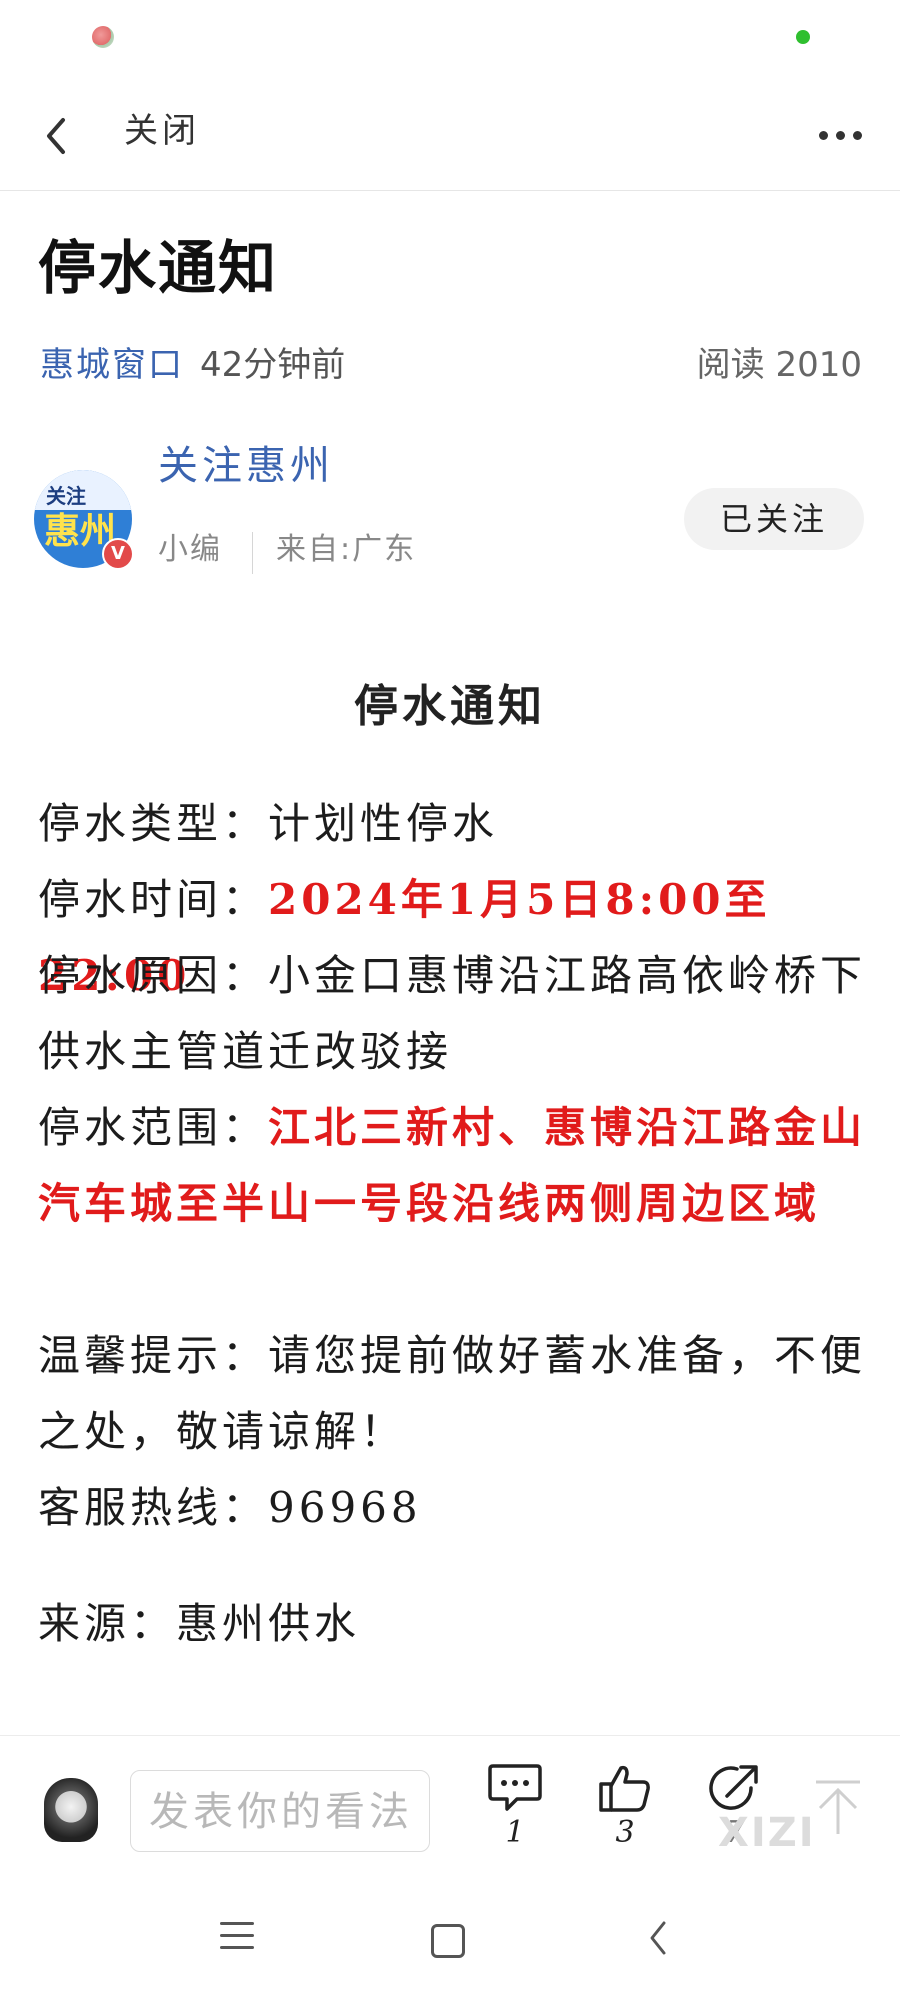 The width and height of the screenshot is (900, 2000). What do you see at coordinates (192, 365) in the screenshot?
I see `article-meta: 惠城窗口 42分钟前` at bounding box center [192, 365].